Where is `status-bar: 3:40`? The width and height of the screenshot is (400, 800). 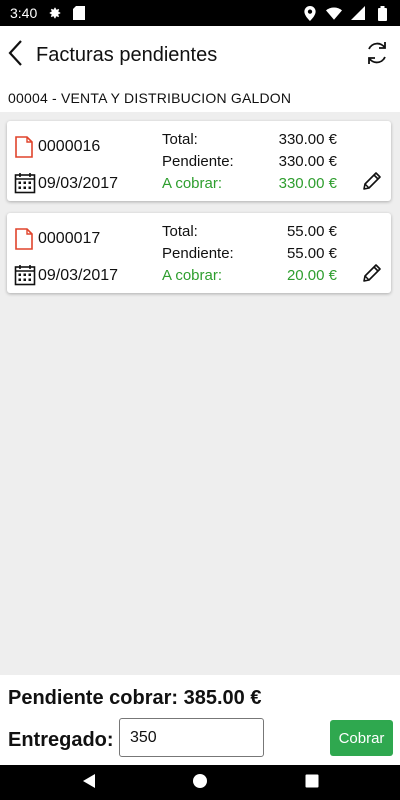 status-bar: 3:40 is located at coordinates (200, 13).